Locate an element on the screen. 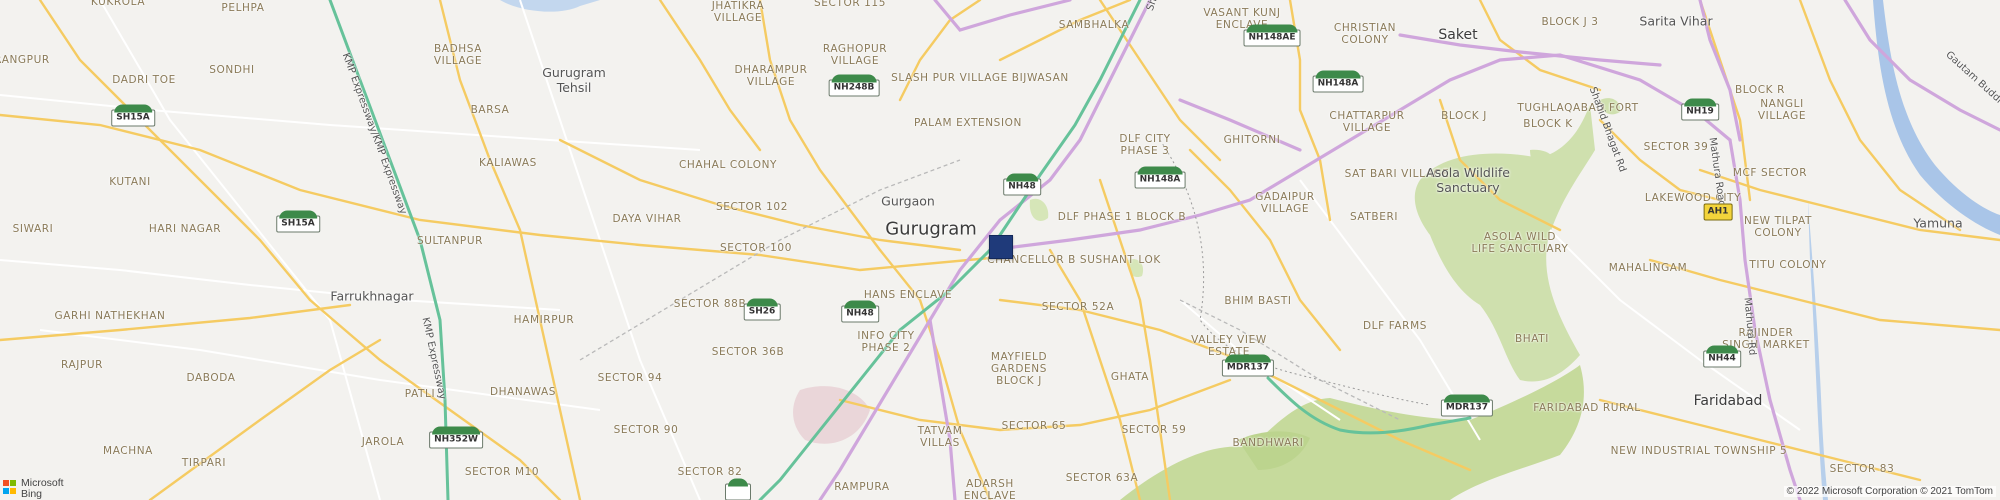 This screenshot has width=2000, height=500. highway-shield: NH248B is located at coordinates (854, 85).